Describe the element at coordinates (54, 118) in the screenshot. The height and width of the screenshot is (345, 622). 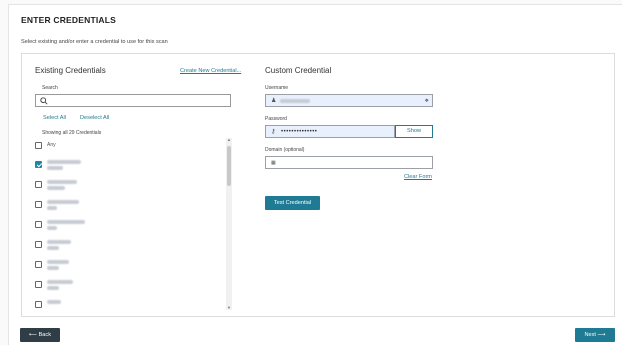
I see `select-all-link: Select All` at that location.